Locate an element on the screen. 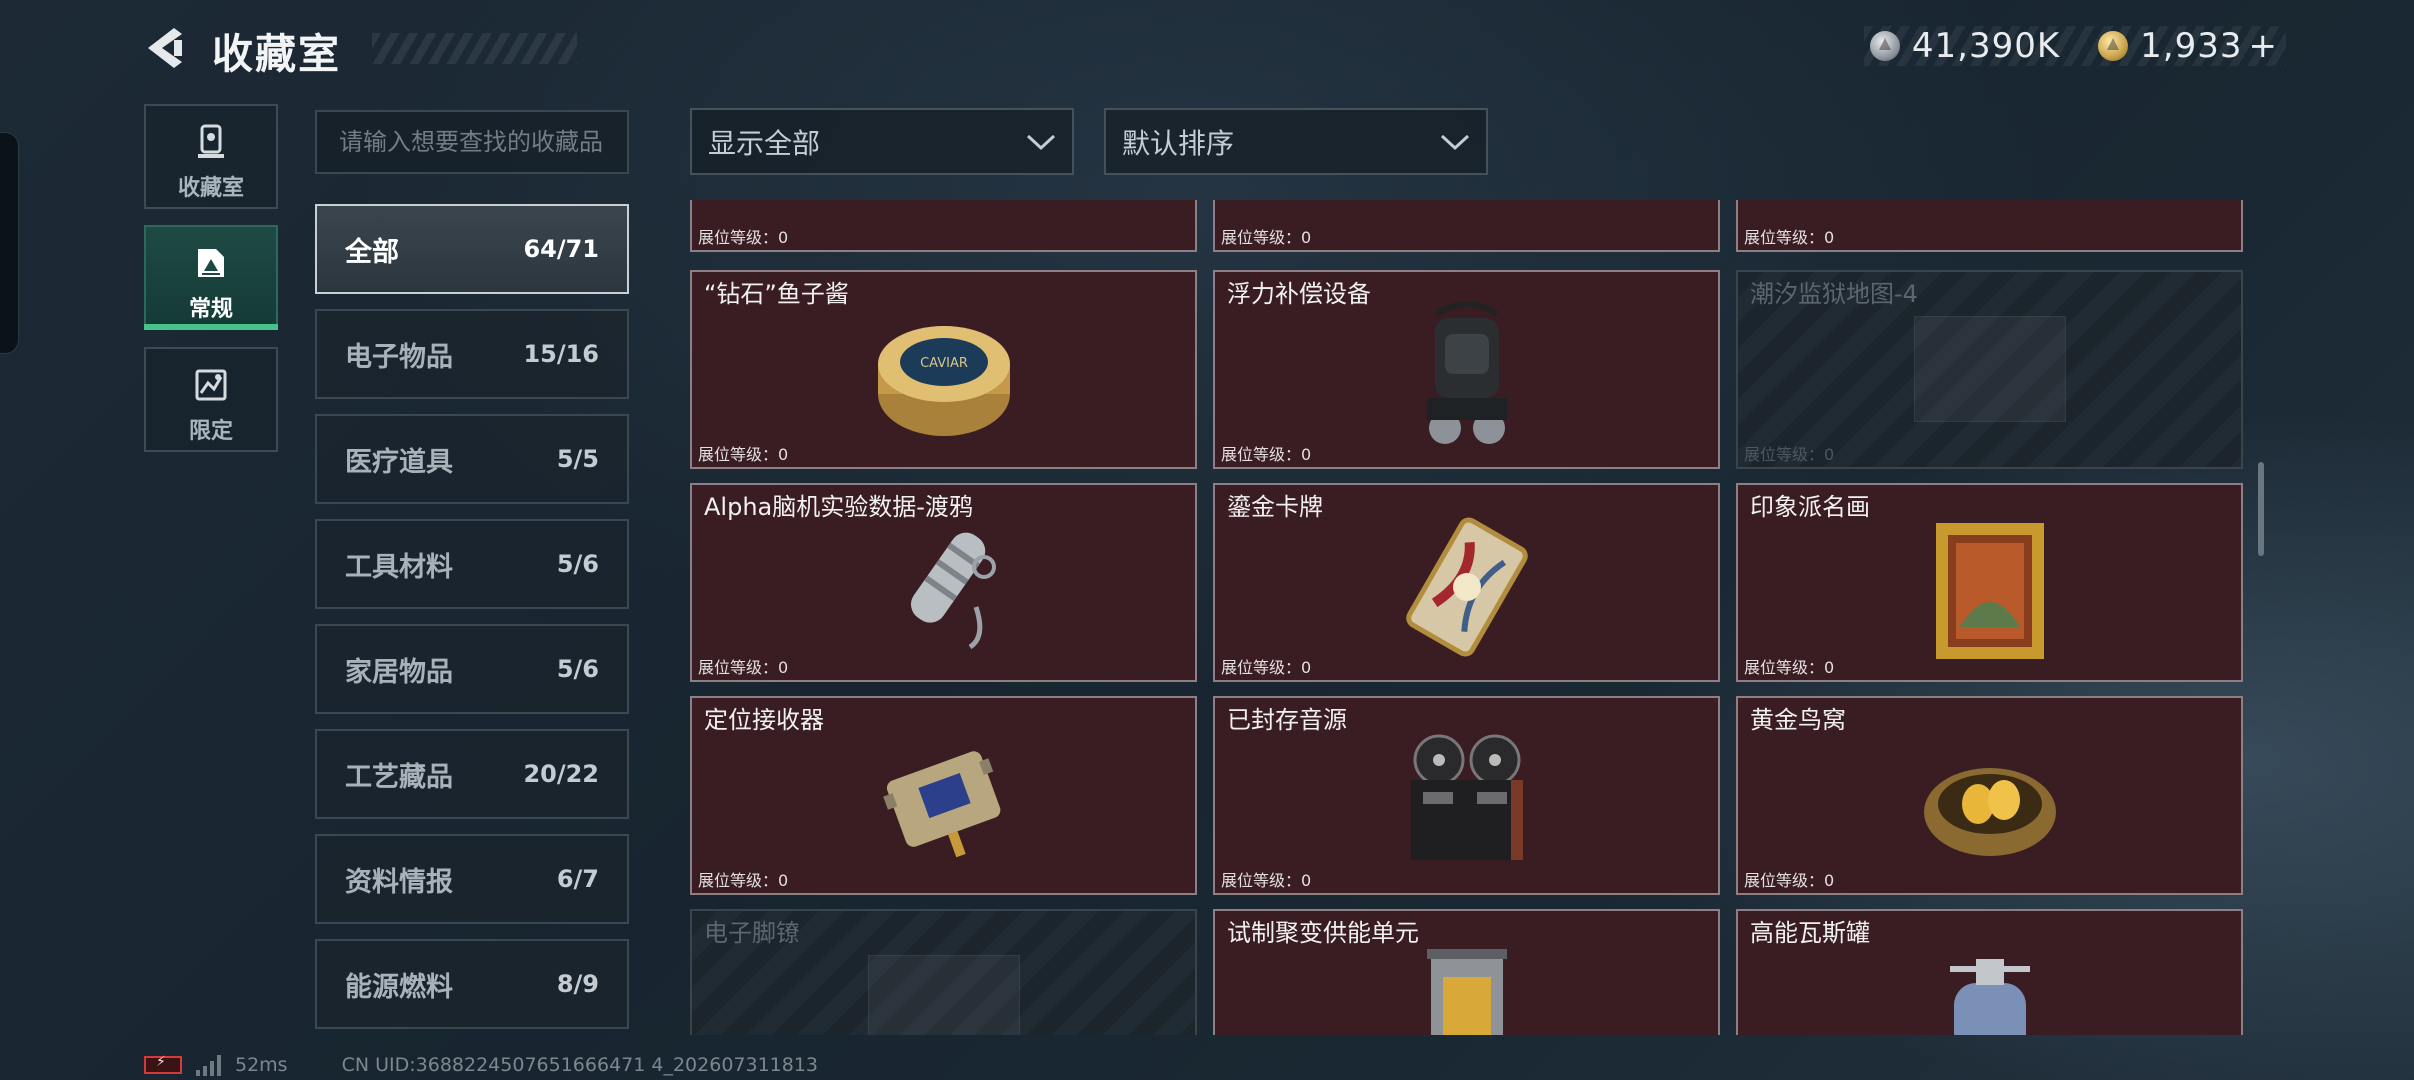 Image resolution: width=2414 pixels, height=1080 pixels. search-box is located at coordinates (472, 142).